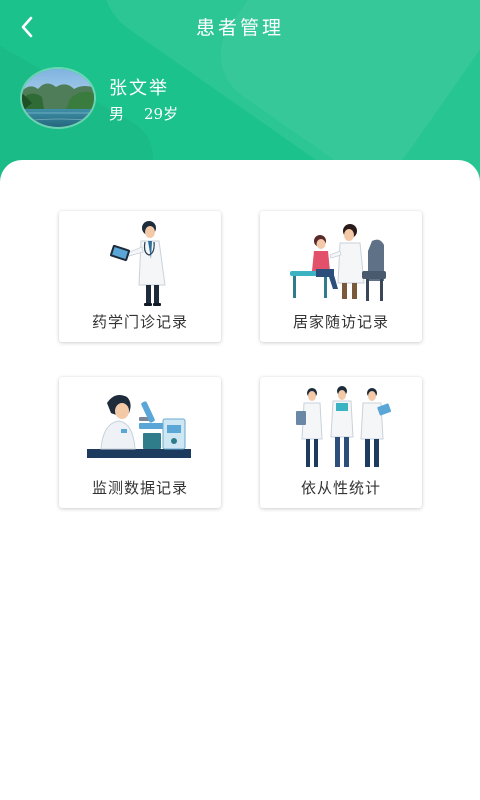  Describe the element at coordinates (340, 488) in the screenshot. I see `card-label: 依从性统计` at that location.